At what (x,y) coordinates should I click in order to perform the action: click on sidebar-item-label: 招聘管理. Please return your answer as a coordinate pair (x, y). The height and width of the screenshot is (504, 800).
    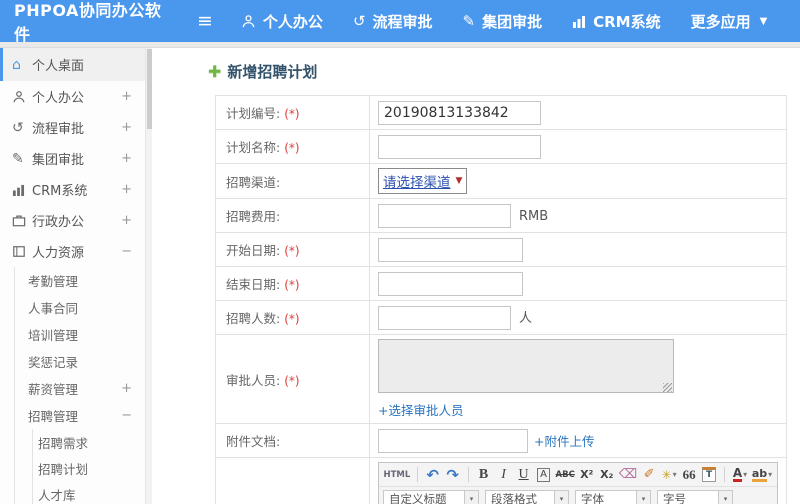
    Looking at the image, I should click on (53, 416).